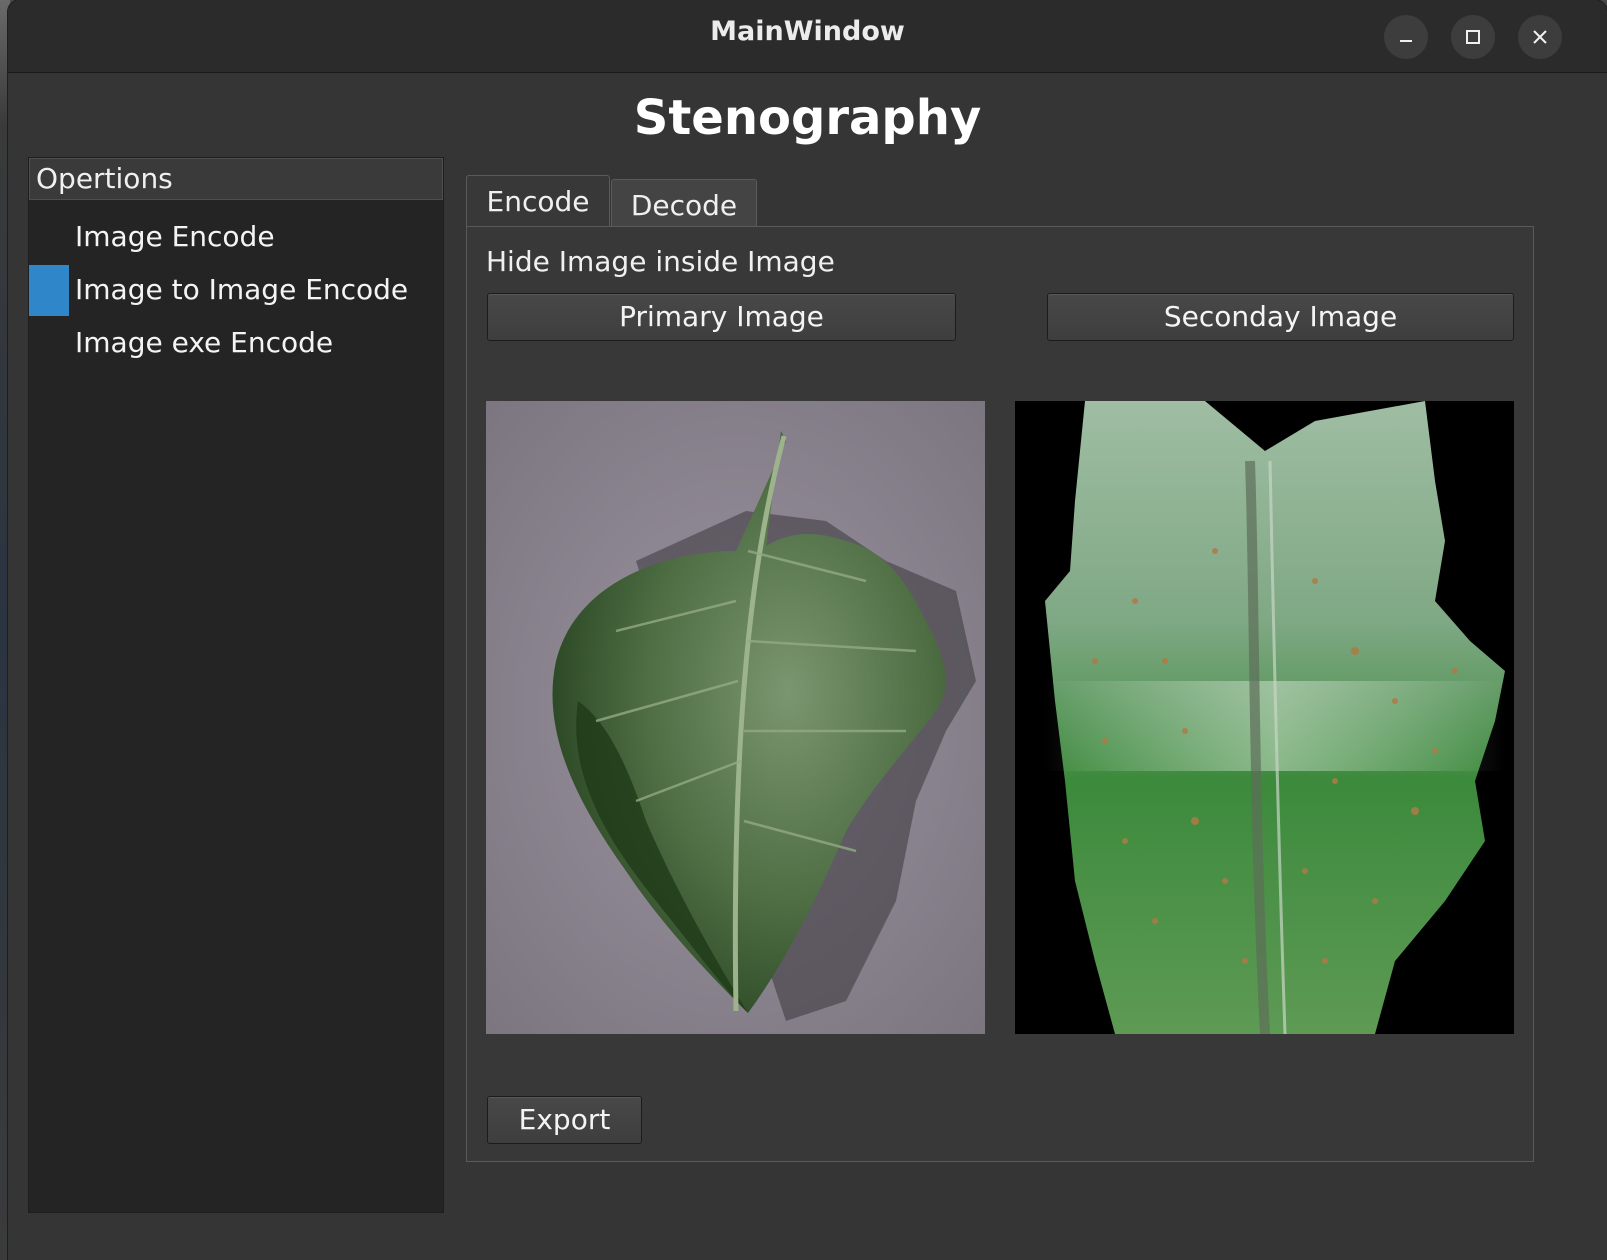  I want to click on operation-item-label: Image Encode, so click(175, 236).